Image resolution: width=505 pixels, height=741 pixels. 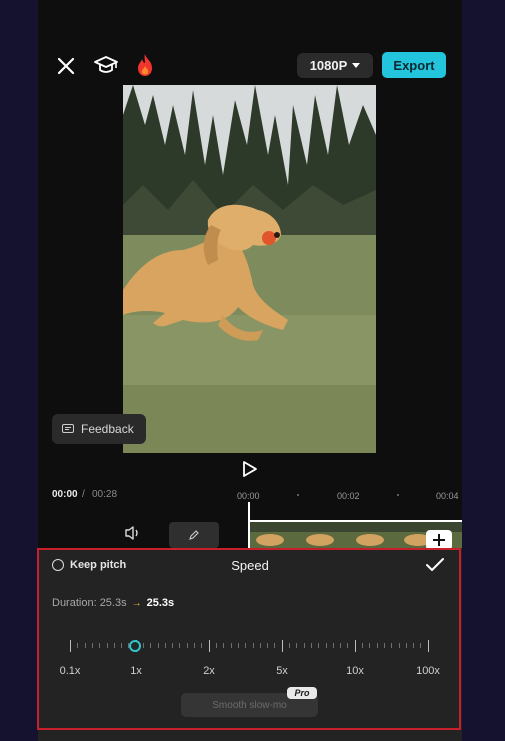 What do you see at coordinates (414, 65) in the screenshot?
I see `export-button: Export` at bounding box center [414, 65].